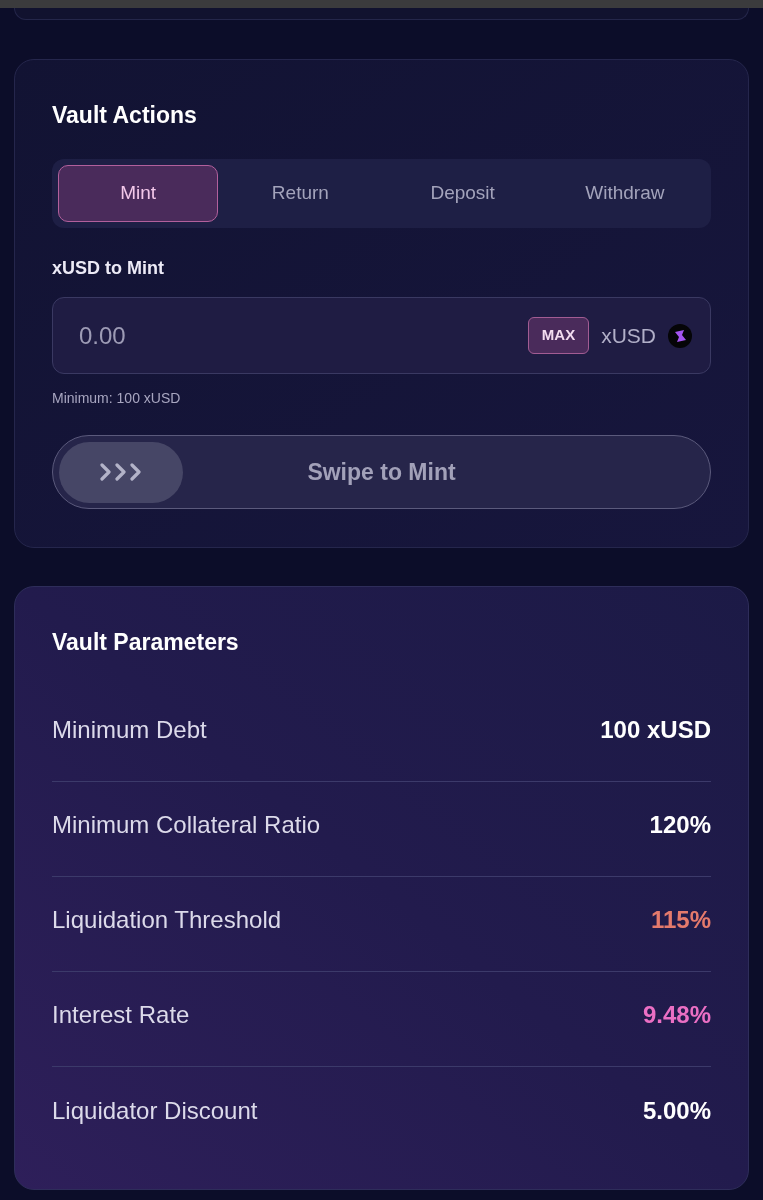 This screenshot has width=763, height=1200. I want to click on parameter-value: 100 xUSD, so click(655, 730).